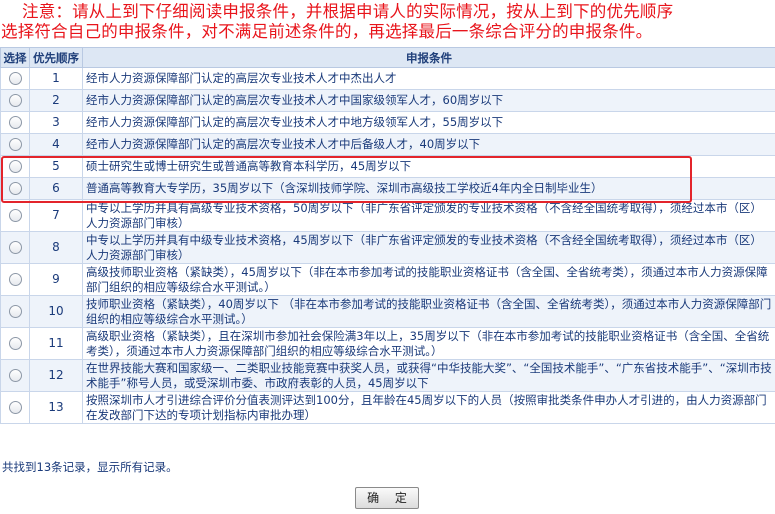 The image size is (775, 514). What do you see at coordinates (56, 343) in the screenshot?
I see `row-order: 11` at bounding box center [56, 343].